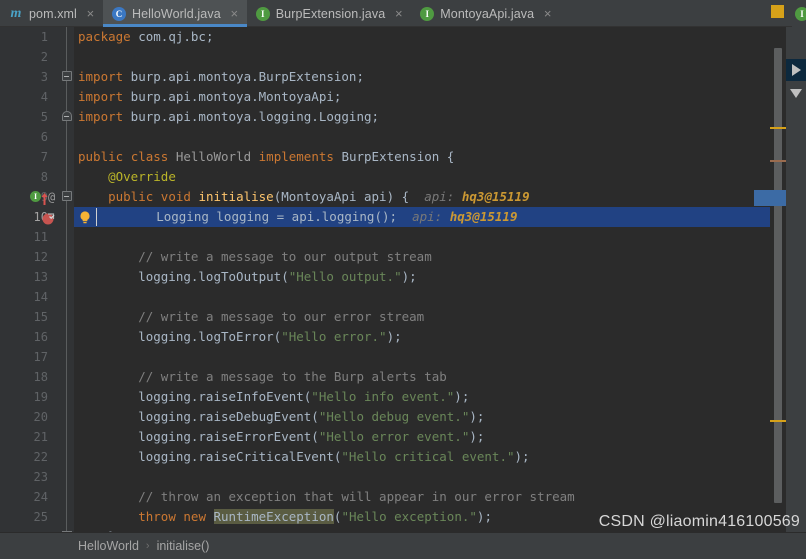 The height and width of the screenshot is (559, 806). Describe the element at coordinates (228, 117) in the screenshot. I see `code-text: import burp.api.montoya.logging.Logging;` at that location.